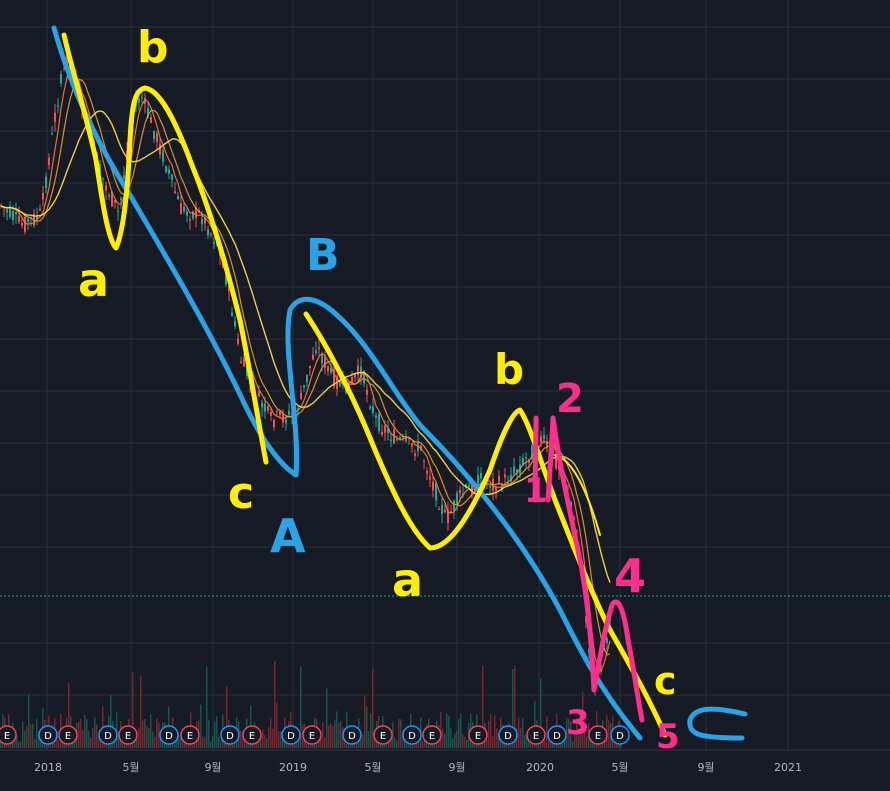 This screenshot has width=890, height=791. Describe the element at coordinates (540, 767) in the screenshot. I see `x-tick-label: 2020` at that location.